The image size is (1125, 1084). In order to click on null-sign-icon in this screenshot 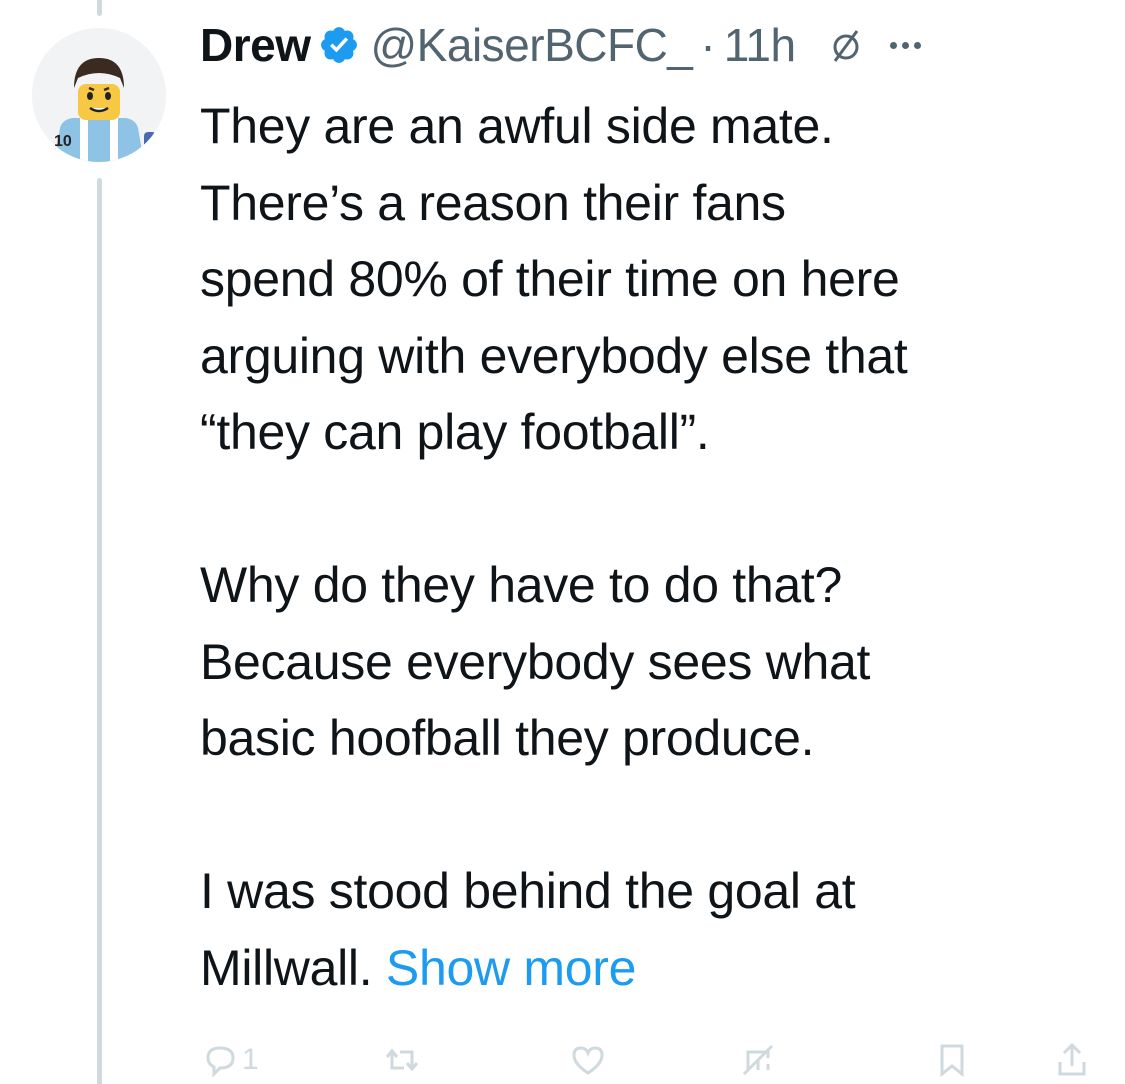, I will do `click(846, 45)`.